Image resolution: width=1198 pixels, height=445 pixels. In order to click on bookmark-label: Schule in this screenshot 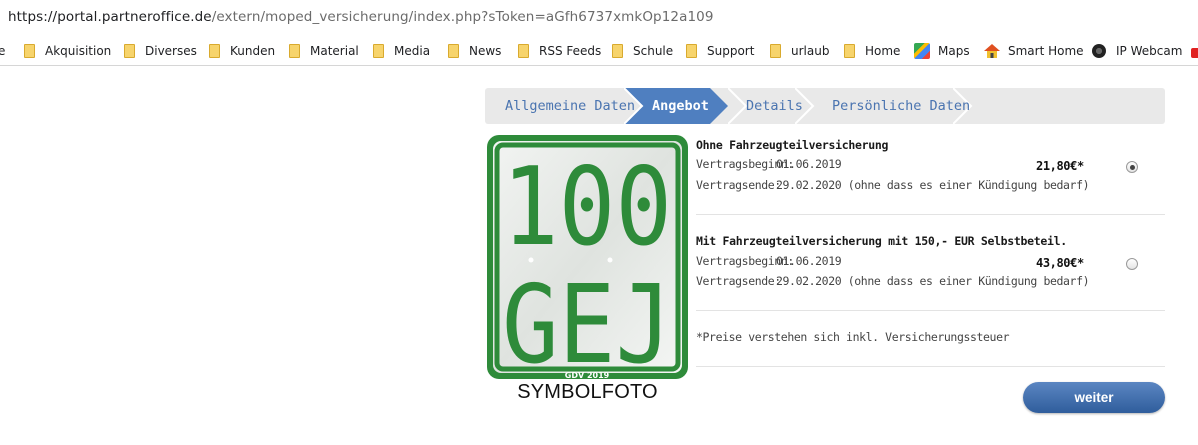, I will do `click(653, 51)`.